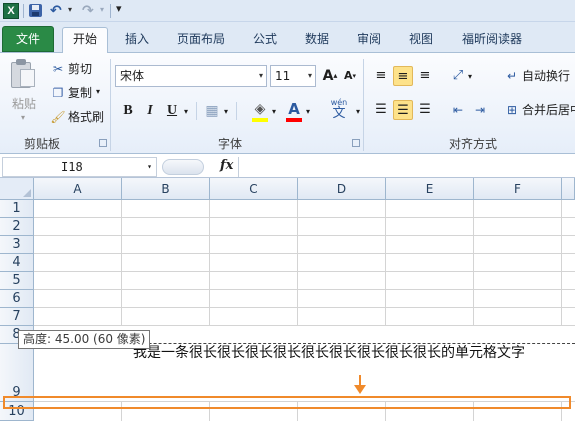 This screenshot has width=575, height=421. I want to click on column-header-g, so click(568, 189).